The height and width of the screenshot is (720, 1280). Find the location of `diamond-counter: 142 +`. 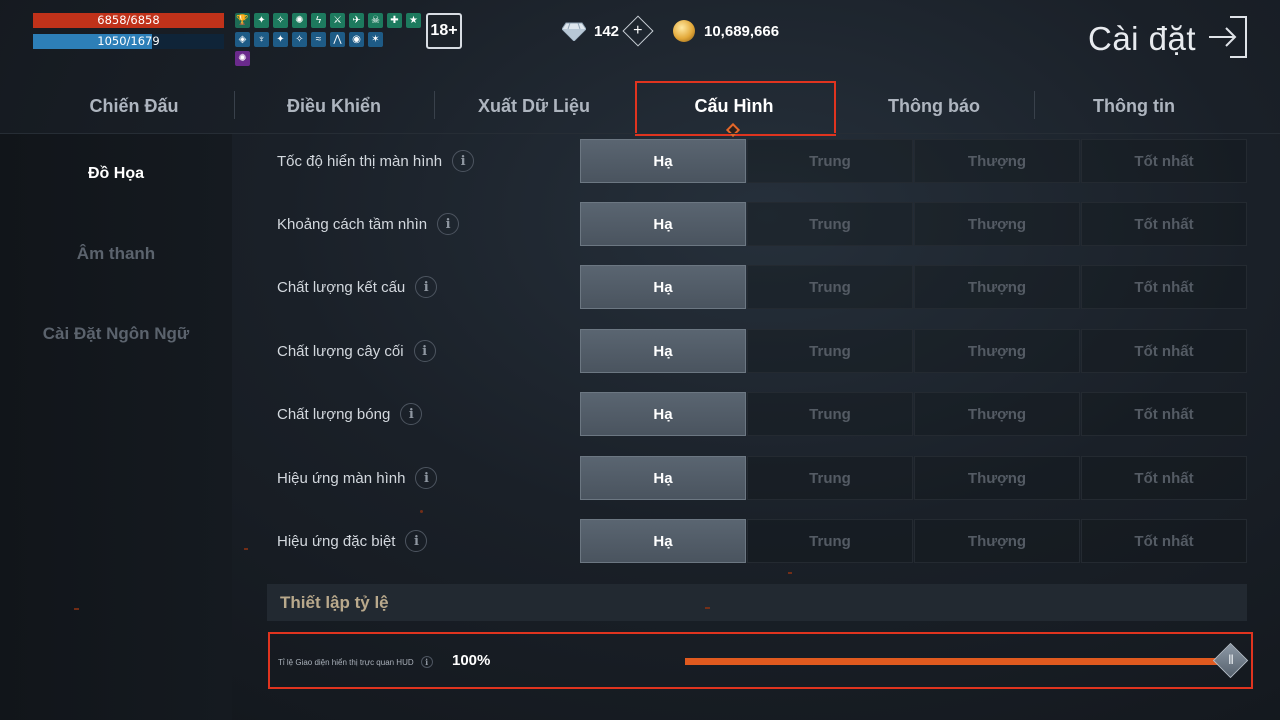

diamond-counter: 142 + is located at coordinates (608, 31).